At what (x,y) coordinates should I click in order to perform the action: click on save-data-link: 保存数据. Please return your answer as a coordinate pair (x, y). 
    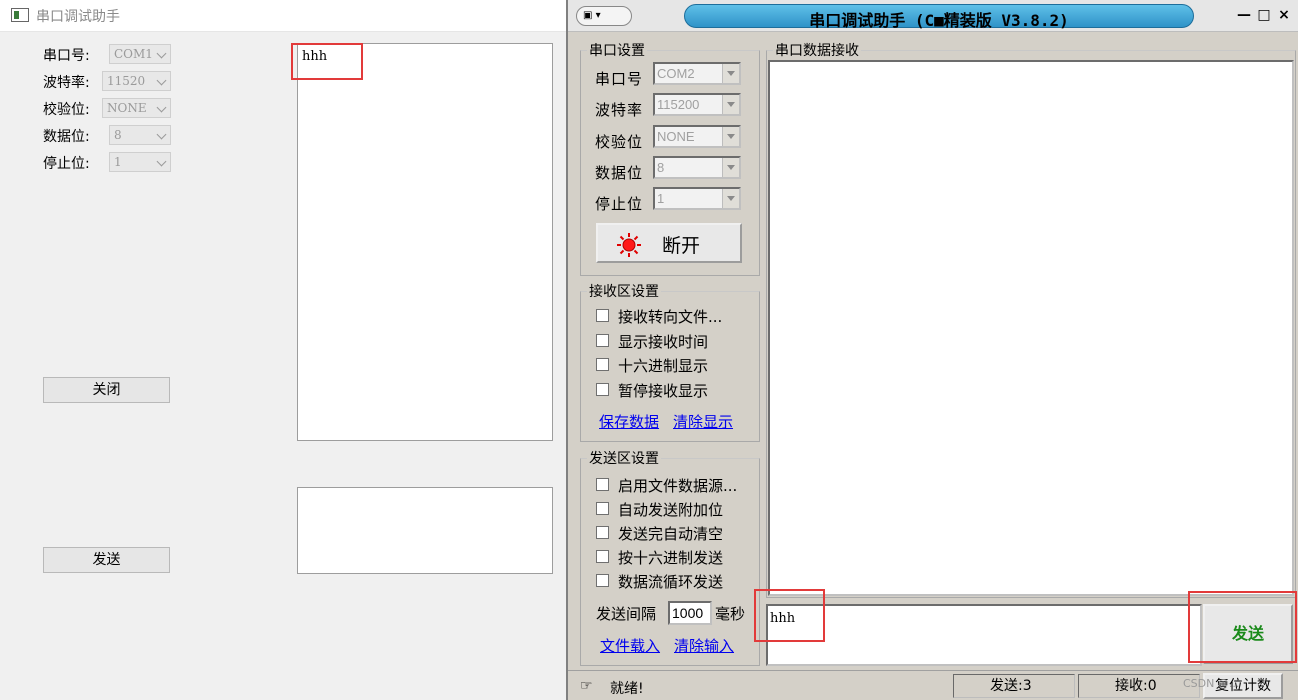
    Looking at the image, I should click on (629, 421).